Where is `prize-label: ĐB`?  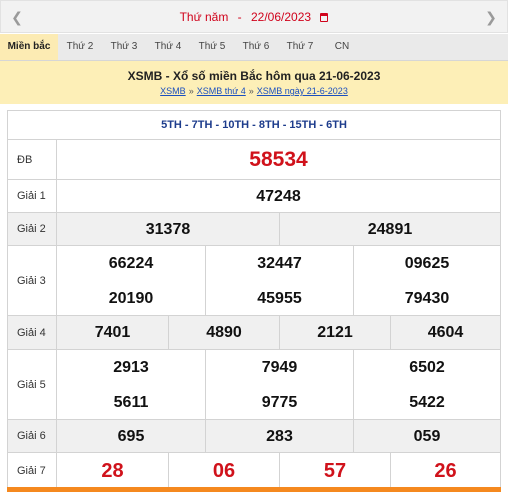
prize-label: ĐB is located at coordinates (32, 159).